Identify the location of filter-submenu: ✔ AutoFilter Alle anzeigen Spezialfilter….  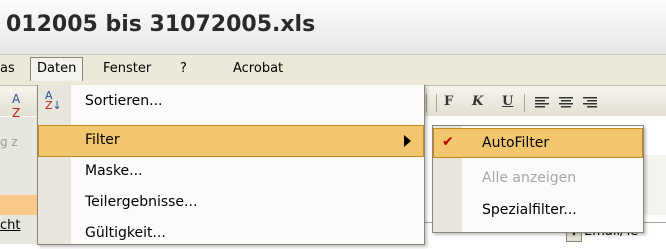
(538, 179).